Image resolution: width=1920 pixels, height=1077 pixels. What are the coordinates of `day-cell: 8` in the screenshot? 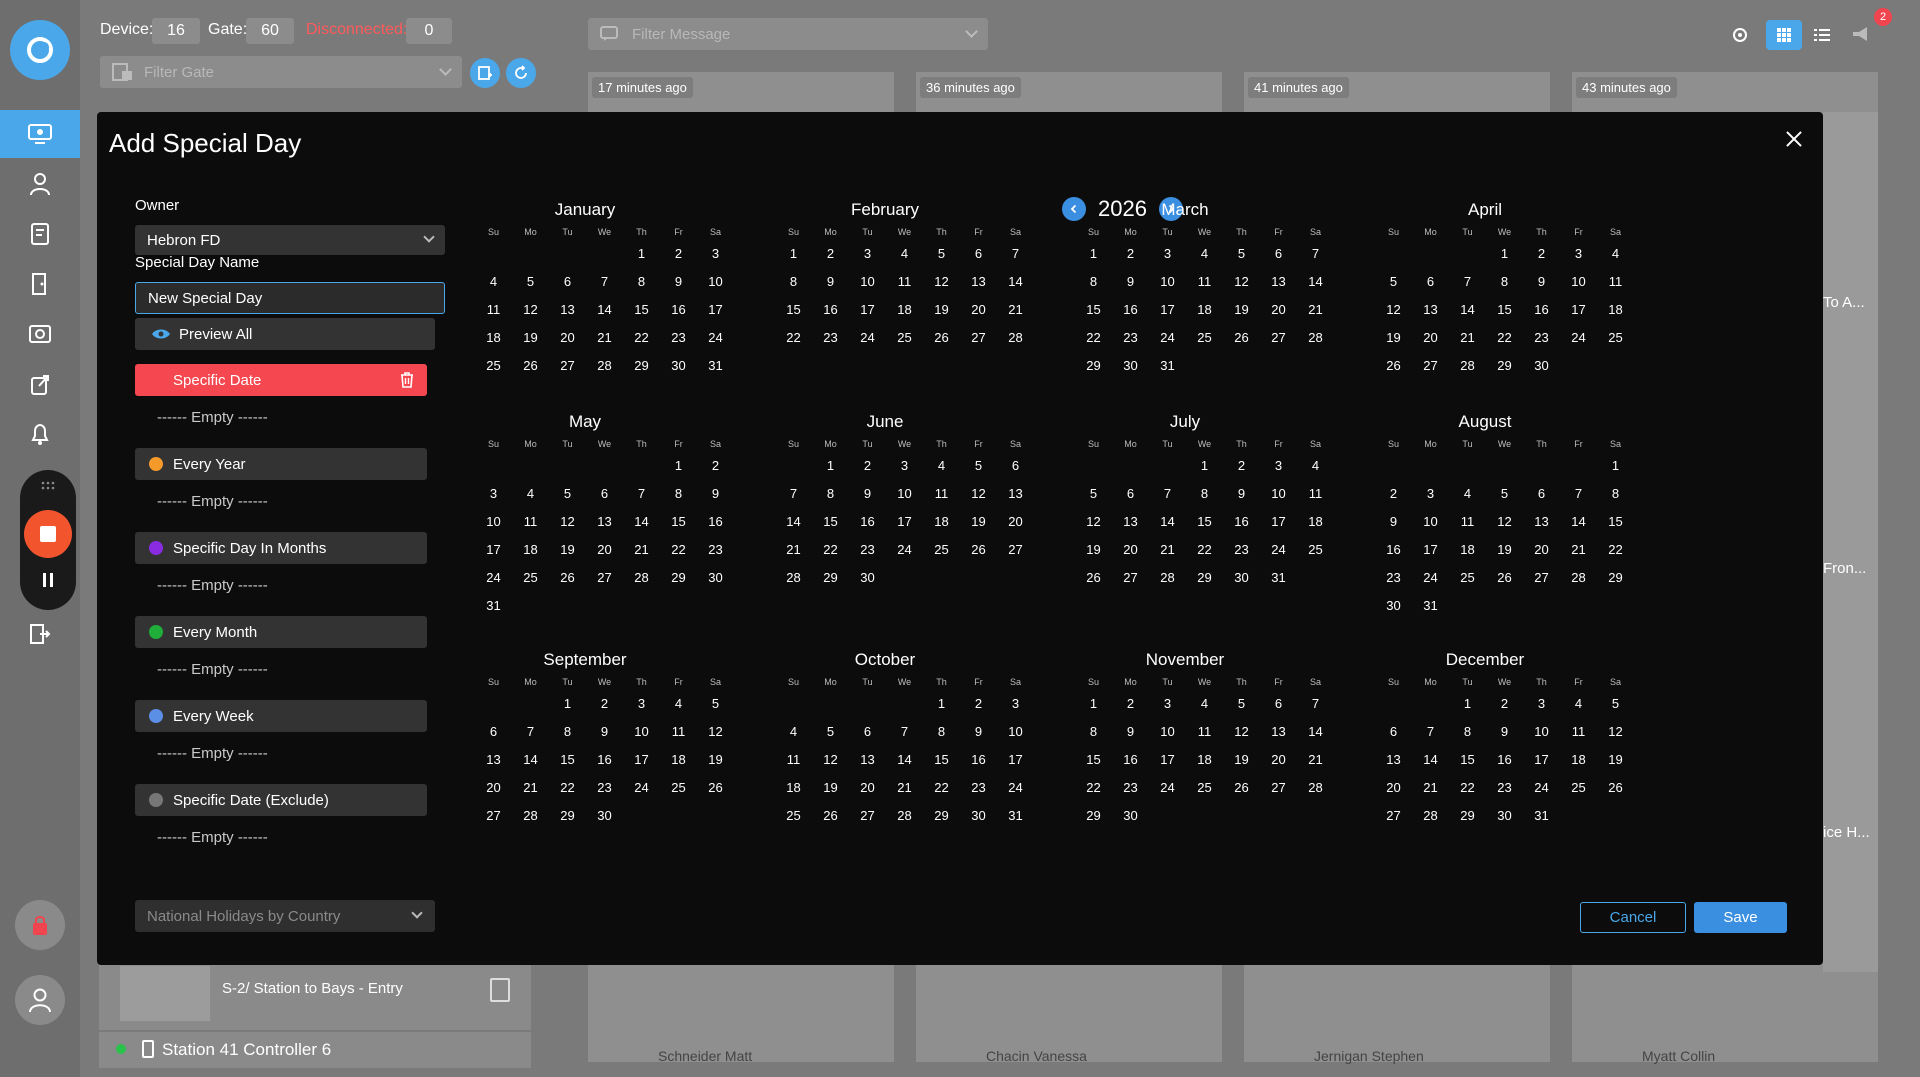 It's located at (1504, 282).